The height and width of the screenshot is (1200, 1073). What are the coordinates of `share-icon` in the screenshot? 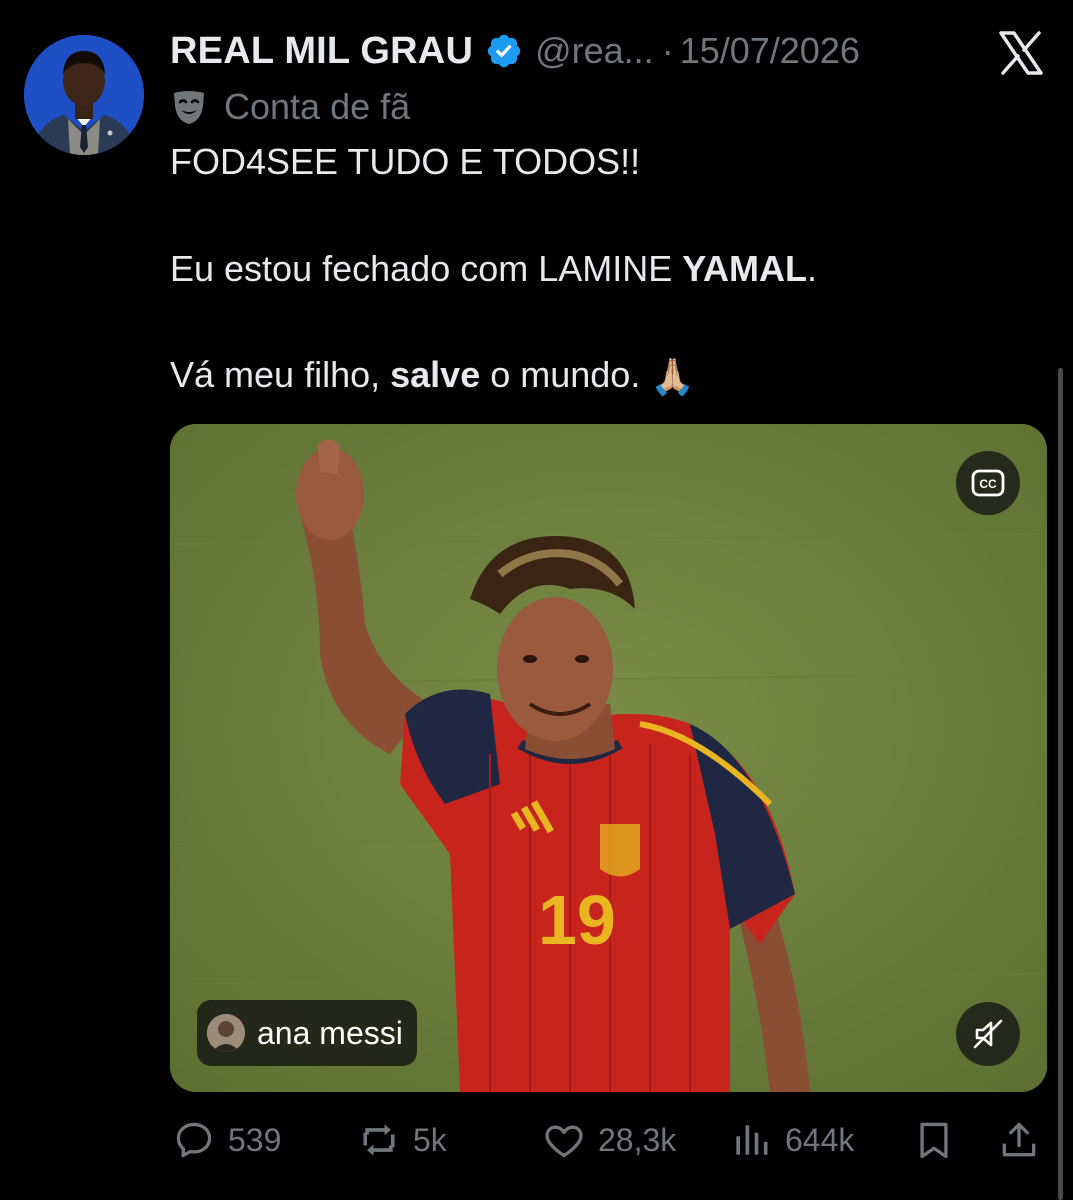 It's located at (1019, 1139).